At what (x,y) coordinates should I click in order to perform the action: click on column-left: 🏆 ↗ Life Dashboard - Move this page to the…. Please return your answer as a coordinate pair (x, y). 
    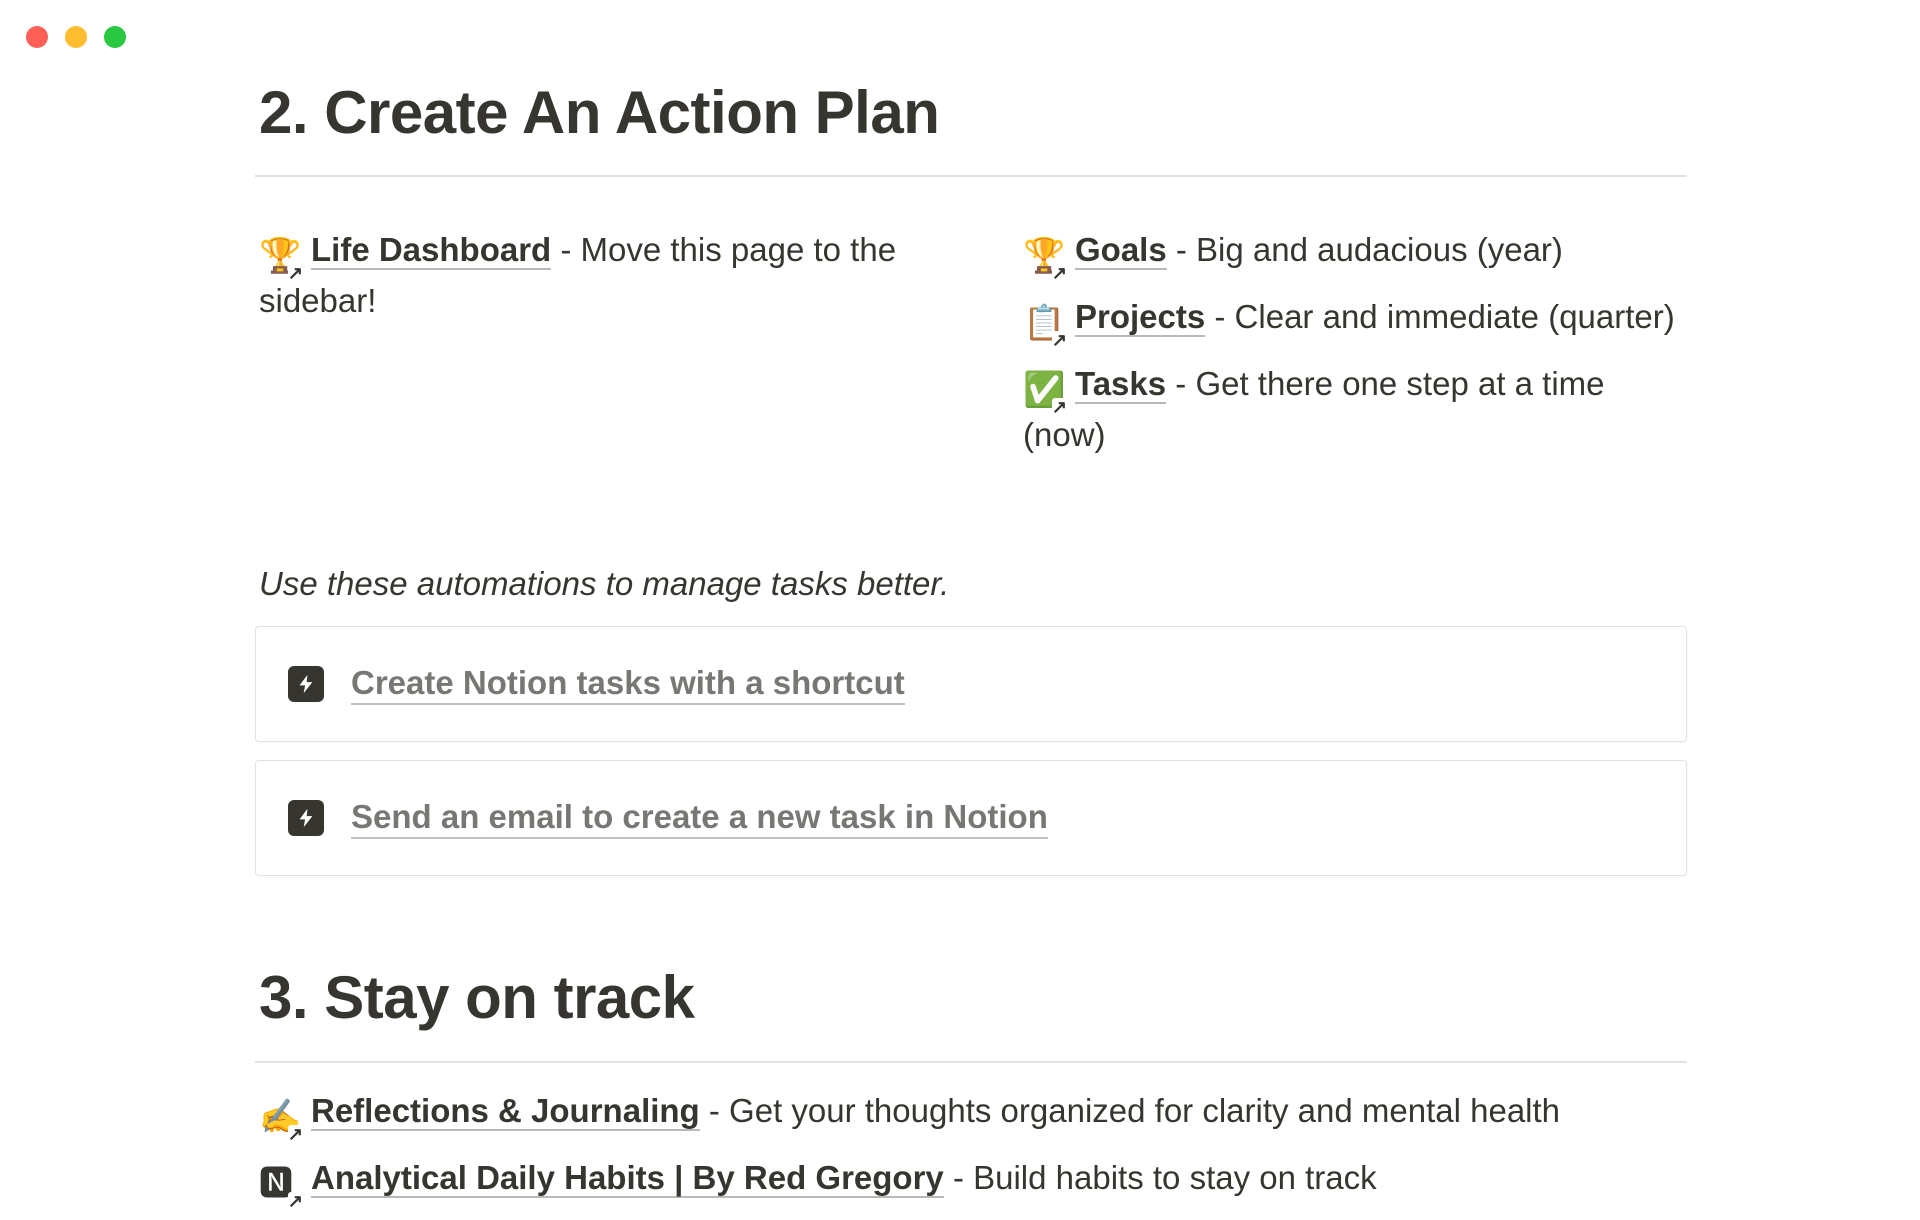
    Looking at the image, I should click on (599, 283).